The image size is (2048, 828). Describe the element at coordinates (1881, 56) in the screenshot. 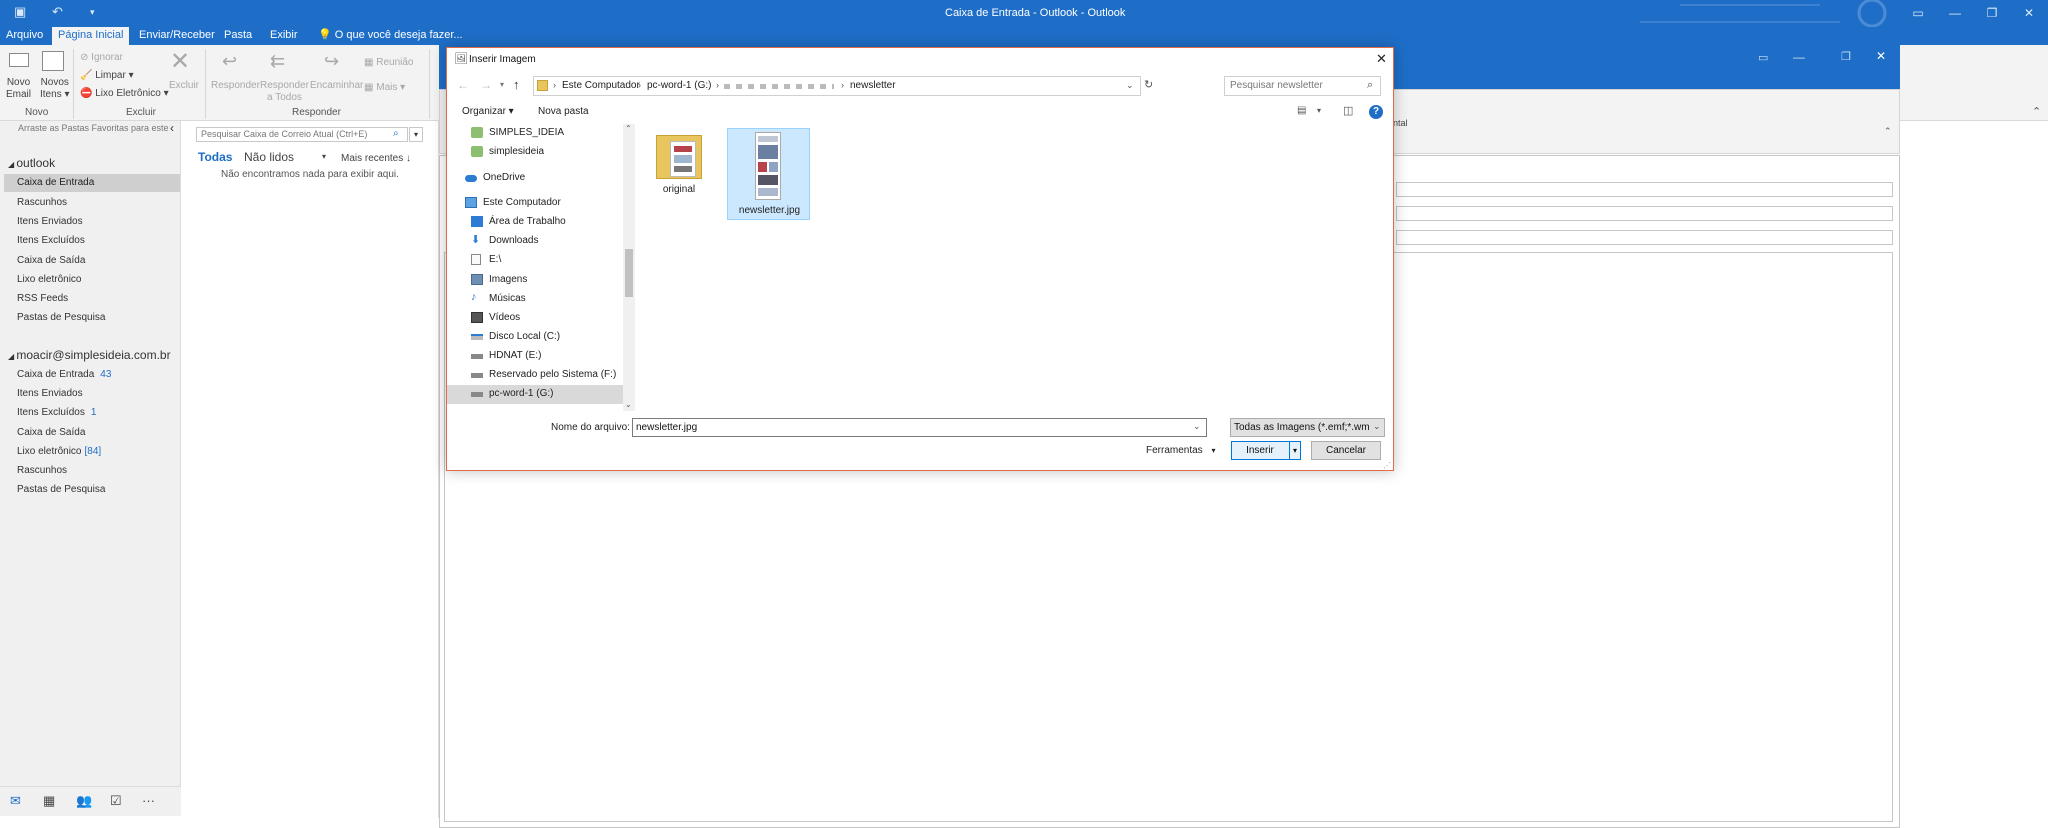

I see `compose-close-icon: ✕` at that location.